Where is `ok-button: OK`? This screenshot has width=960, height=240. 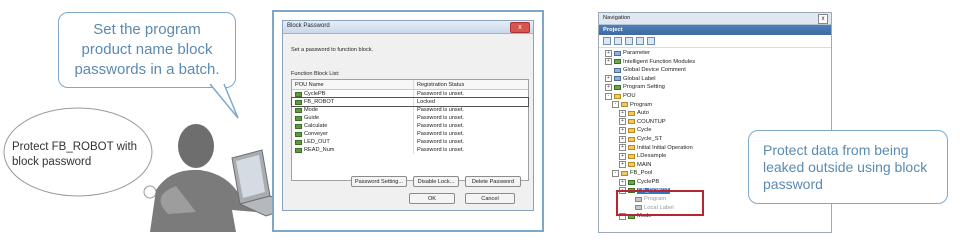
ok-button: OK is located at coordinates (432, 198).